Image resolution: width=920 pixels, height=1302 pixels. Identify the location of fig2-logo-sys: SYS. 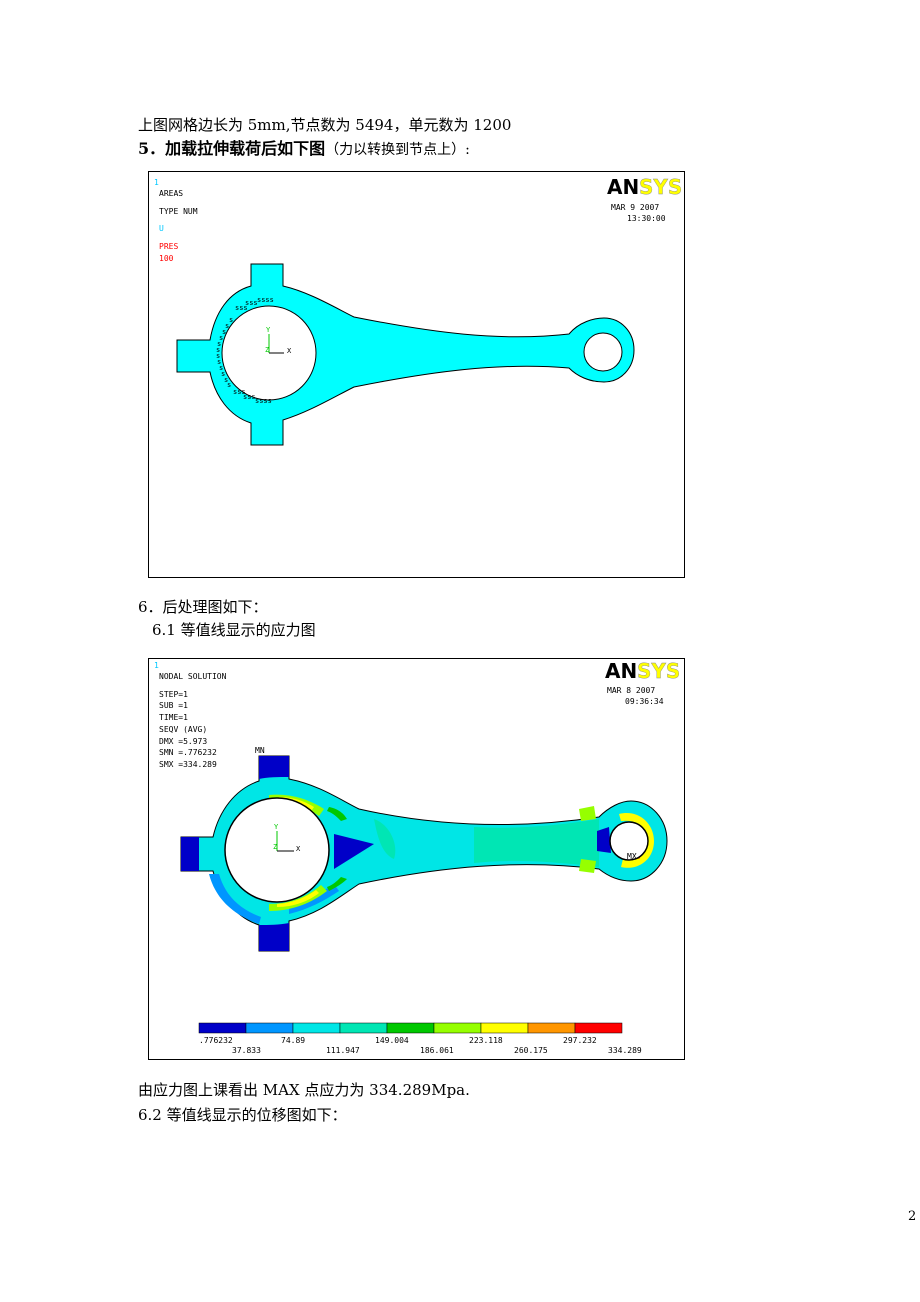
(658, 671).